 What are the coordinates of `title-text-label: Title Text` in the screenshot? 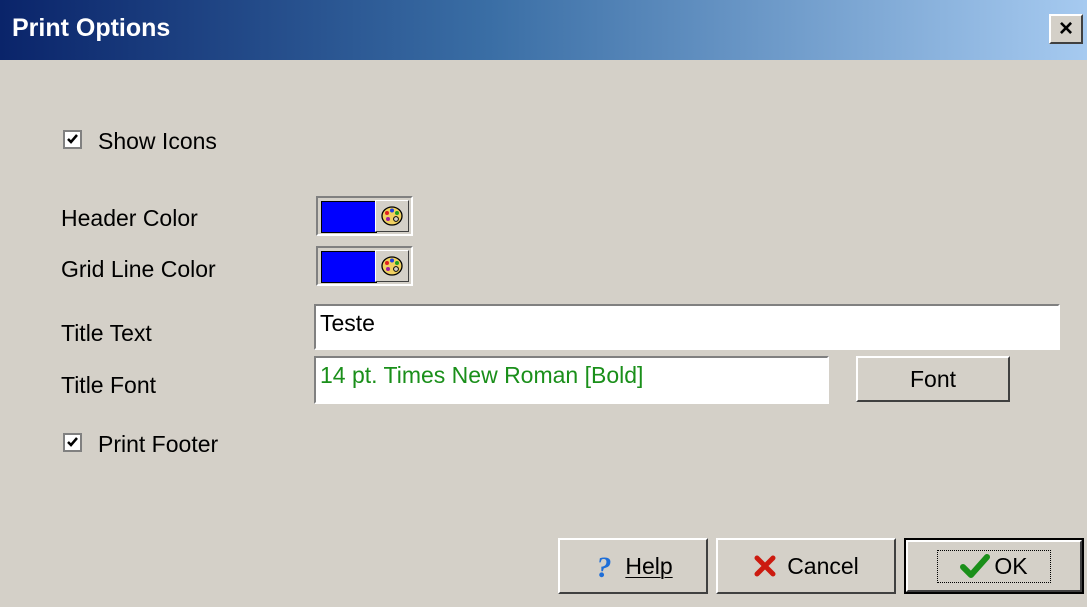 It's located at (106, 333).